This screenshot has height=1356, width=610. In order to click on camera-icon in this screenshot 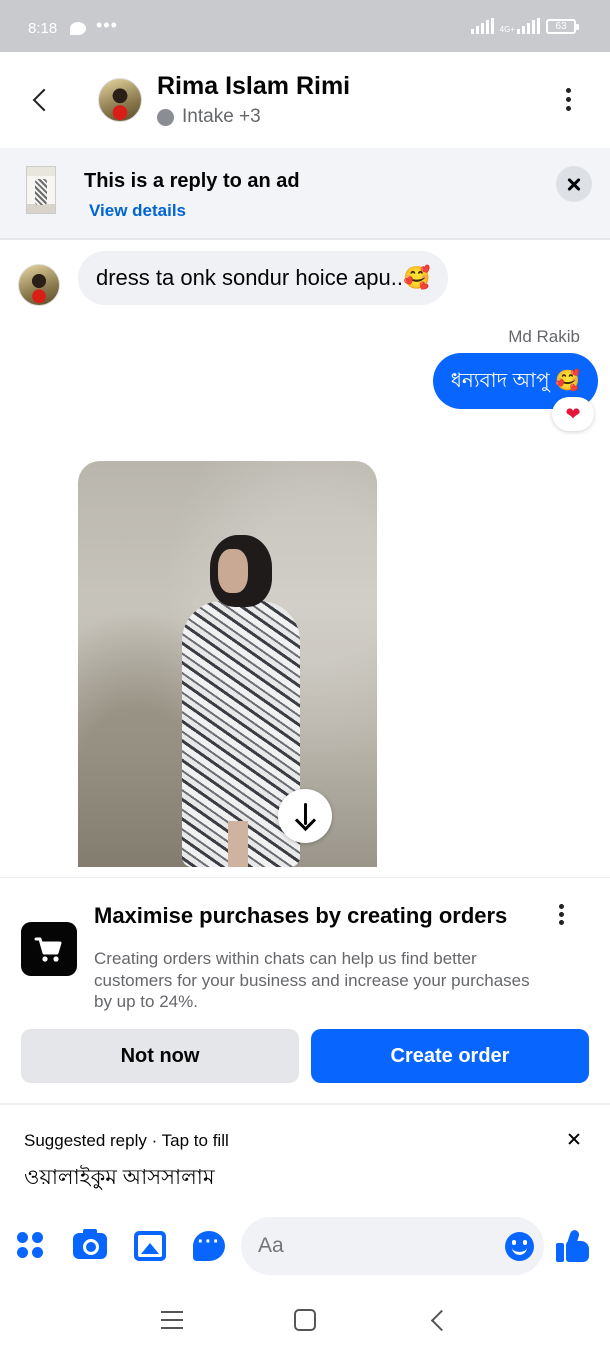, I will do `click(90, 1244)`.